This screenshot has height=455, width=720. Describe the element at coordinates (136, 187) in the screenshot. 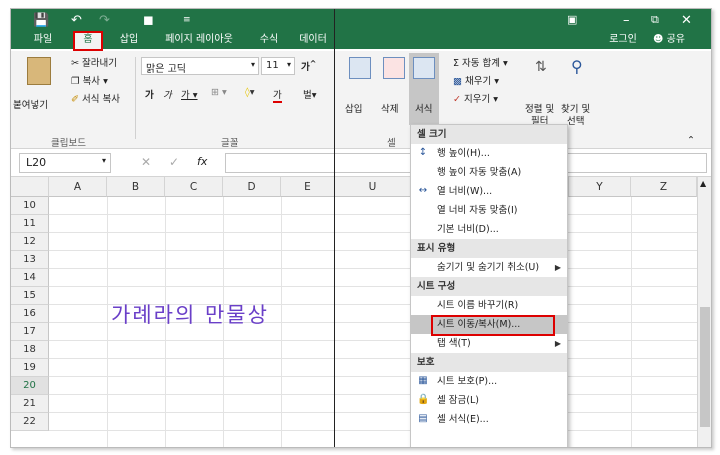

I see `column-header: B` at that location.